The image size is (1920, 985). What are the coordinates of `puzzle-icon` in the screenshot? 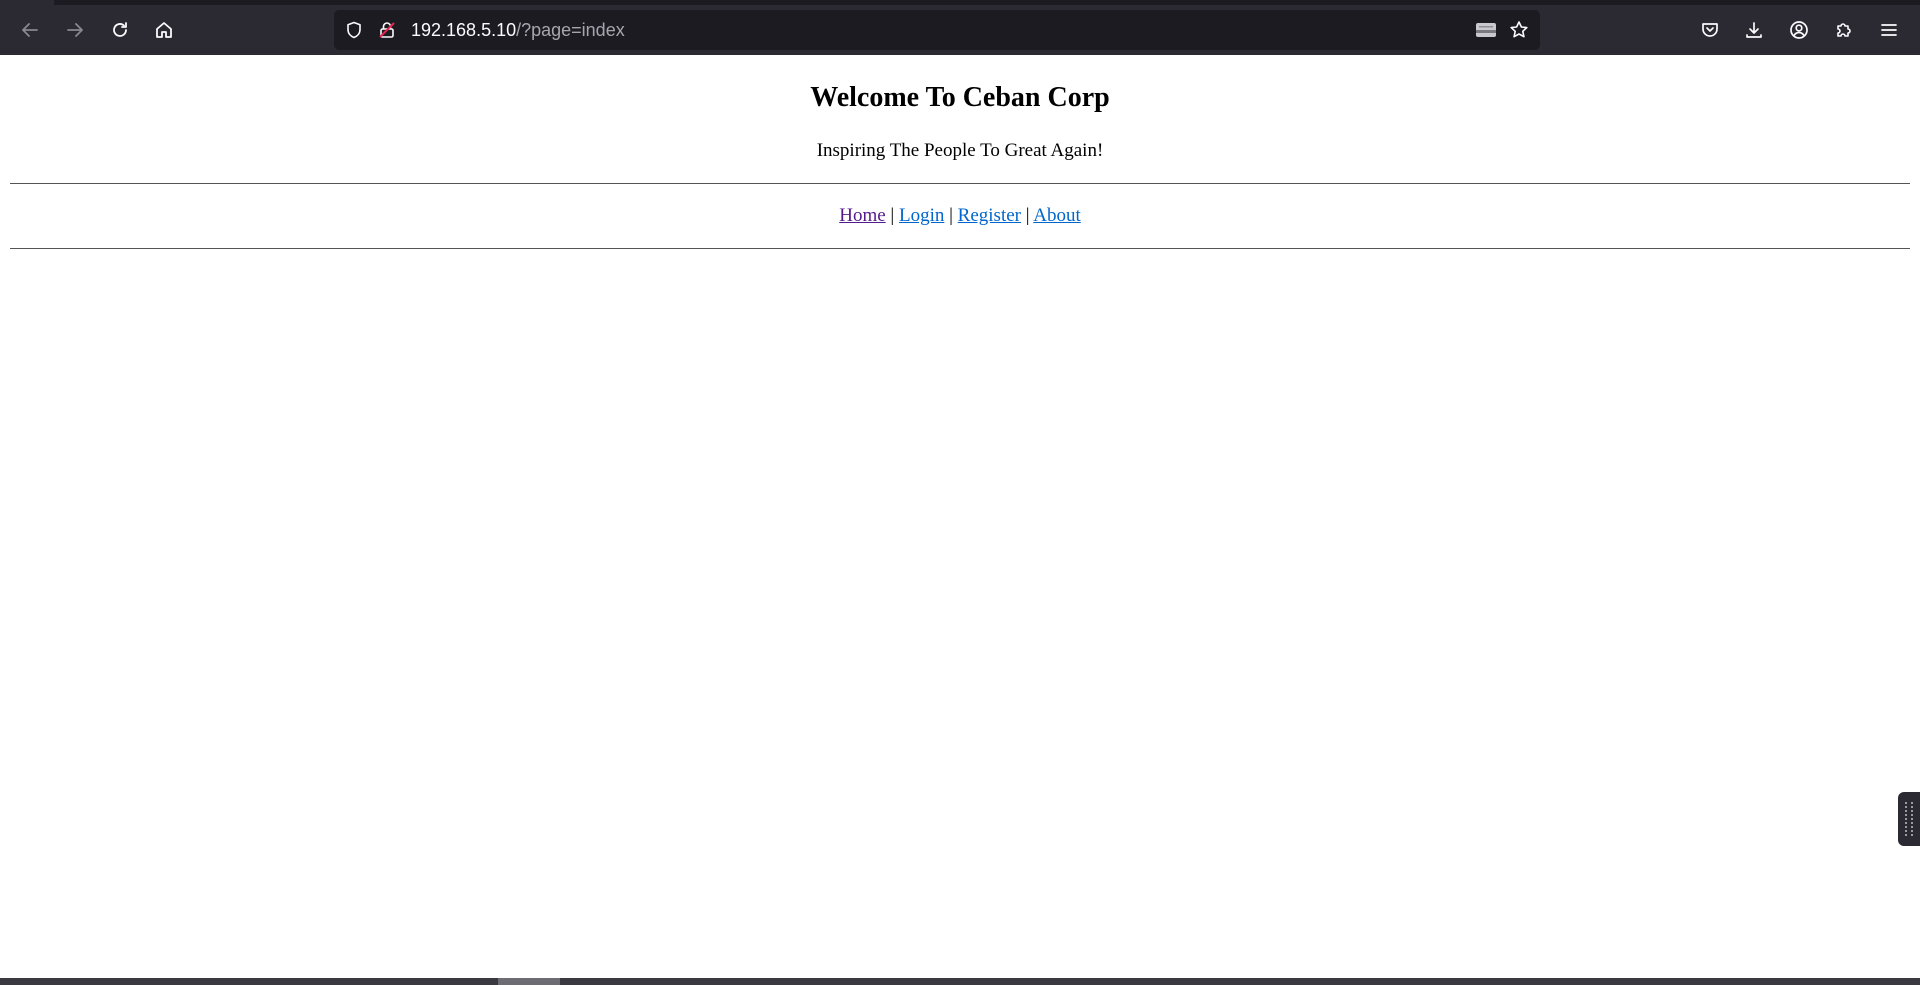 It's located at (1844, 30).